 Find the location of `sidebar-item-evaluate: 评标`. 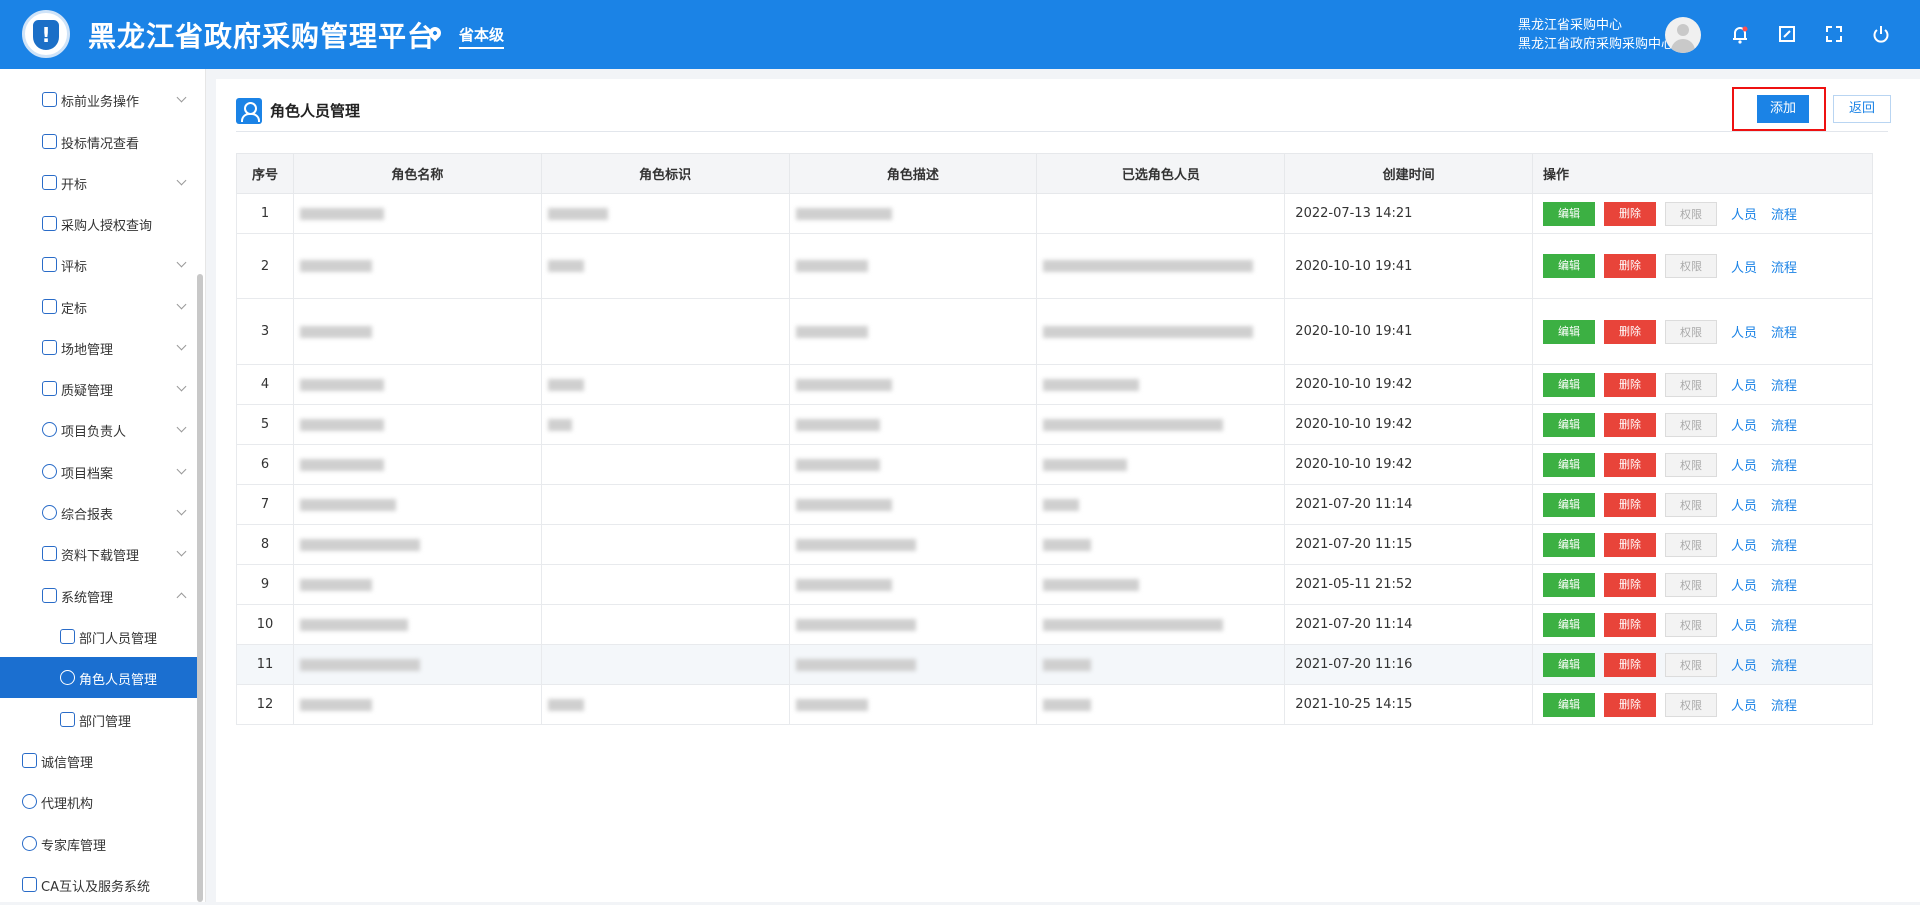

sidebar-item-evaluate: 评标 is located at coordinates (98, 264).